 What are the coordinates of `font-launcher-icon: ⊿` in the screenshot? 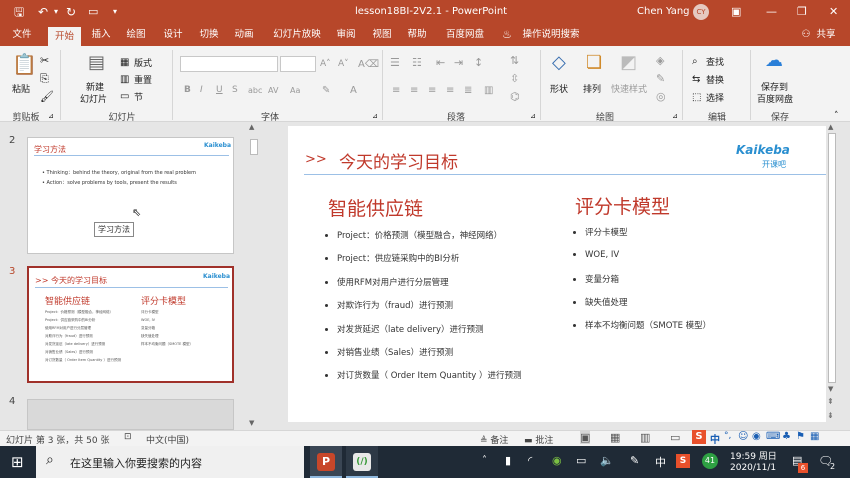 It's located at (375, 116).